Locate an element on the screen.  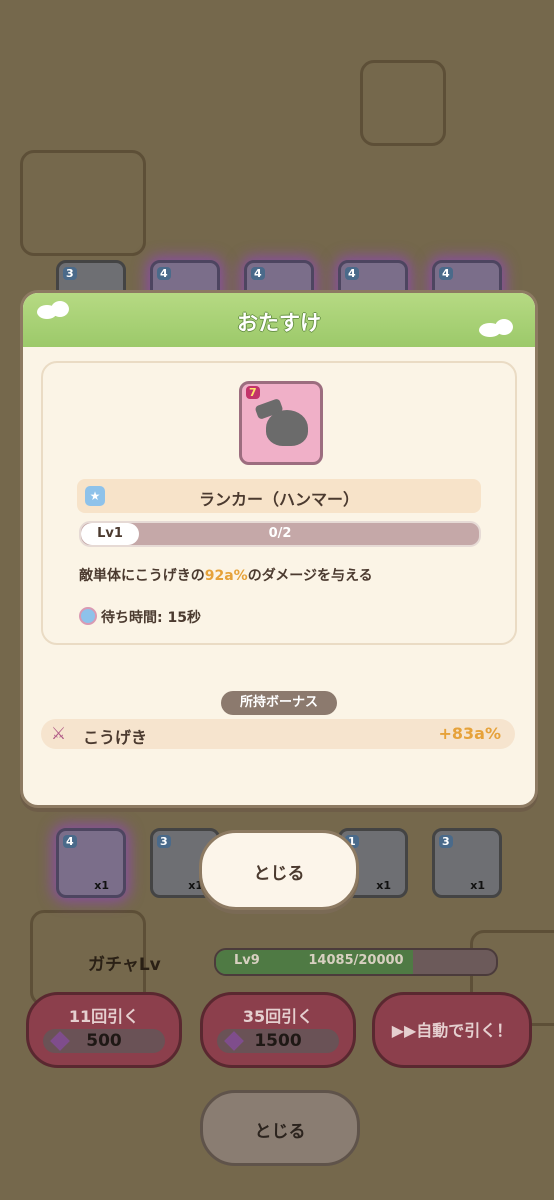
description-highlight: 92a% is located at coordinates (226, 576).